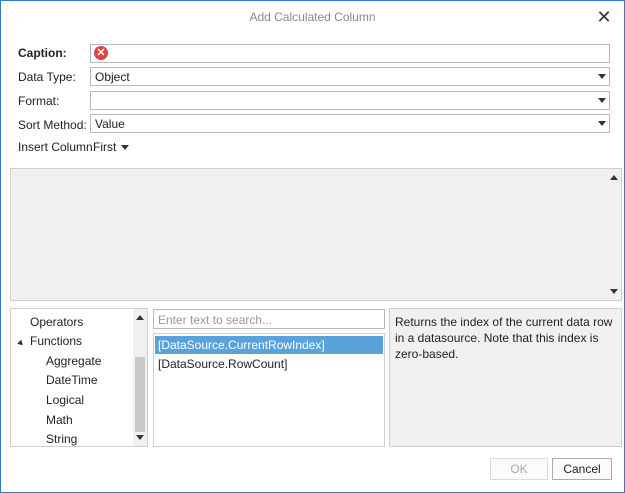 The image size is (625, 493). Describe the element at coordinates (350, 123) in the screenshot. I see `sort-method-select: Value` at that location.